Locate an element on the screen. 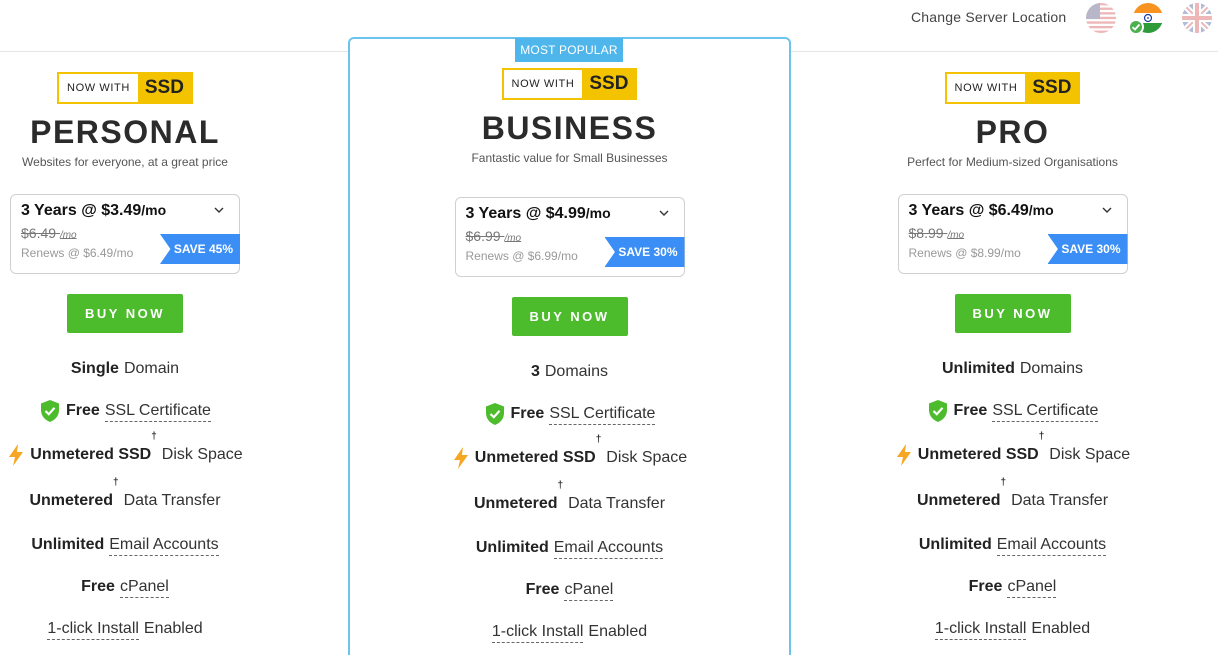 The image size is (1218, 655). feature-domains: 3 Domains is located at coordinates (569, 371).